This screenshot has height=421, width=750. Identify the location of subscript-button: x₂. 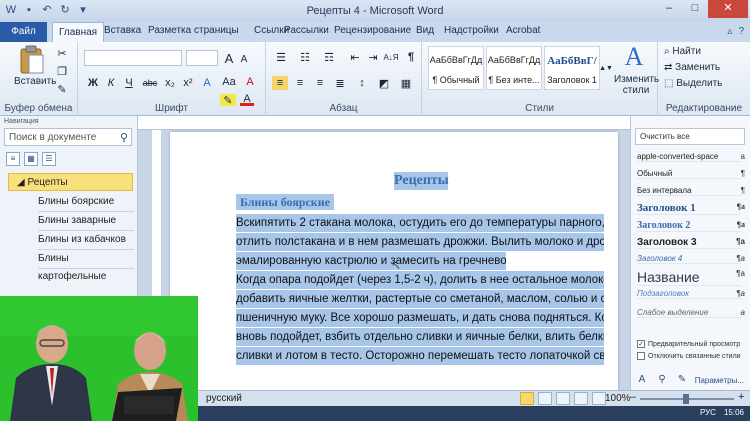
(170, 83).